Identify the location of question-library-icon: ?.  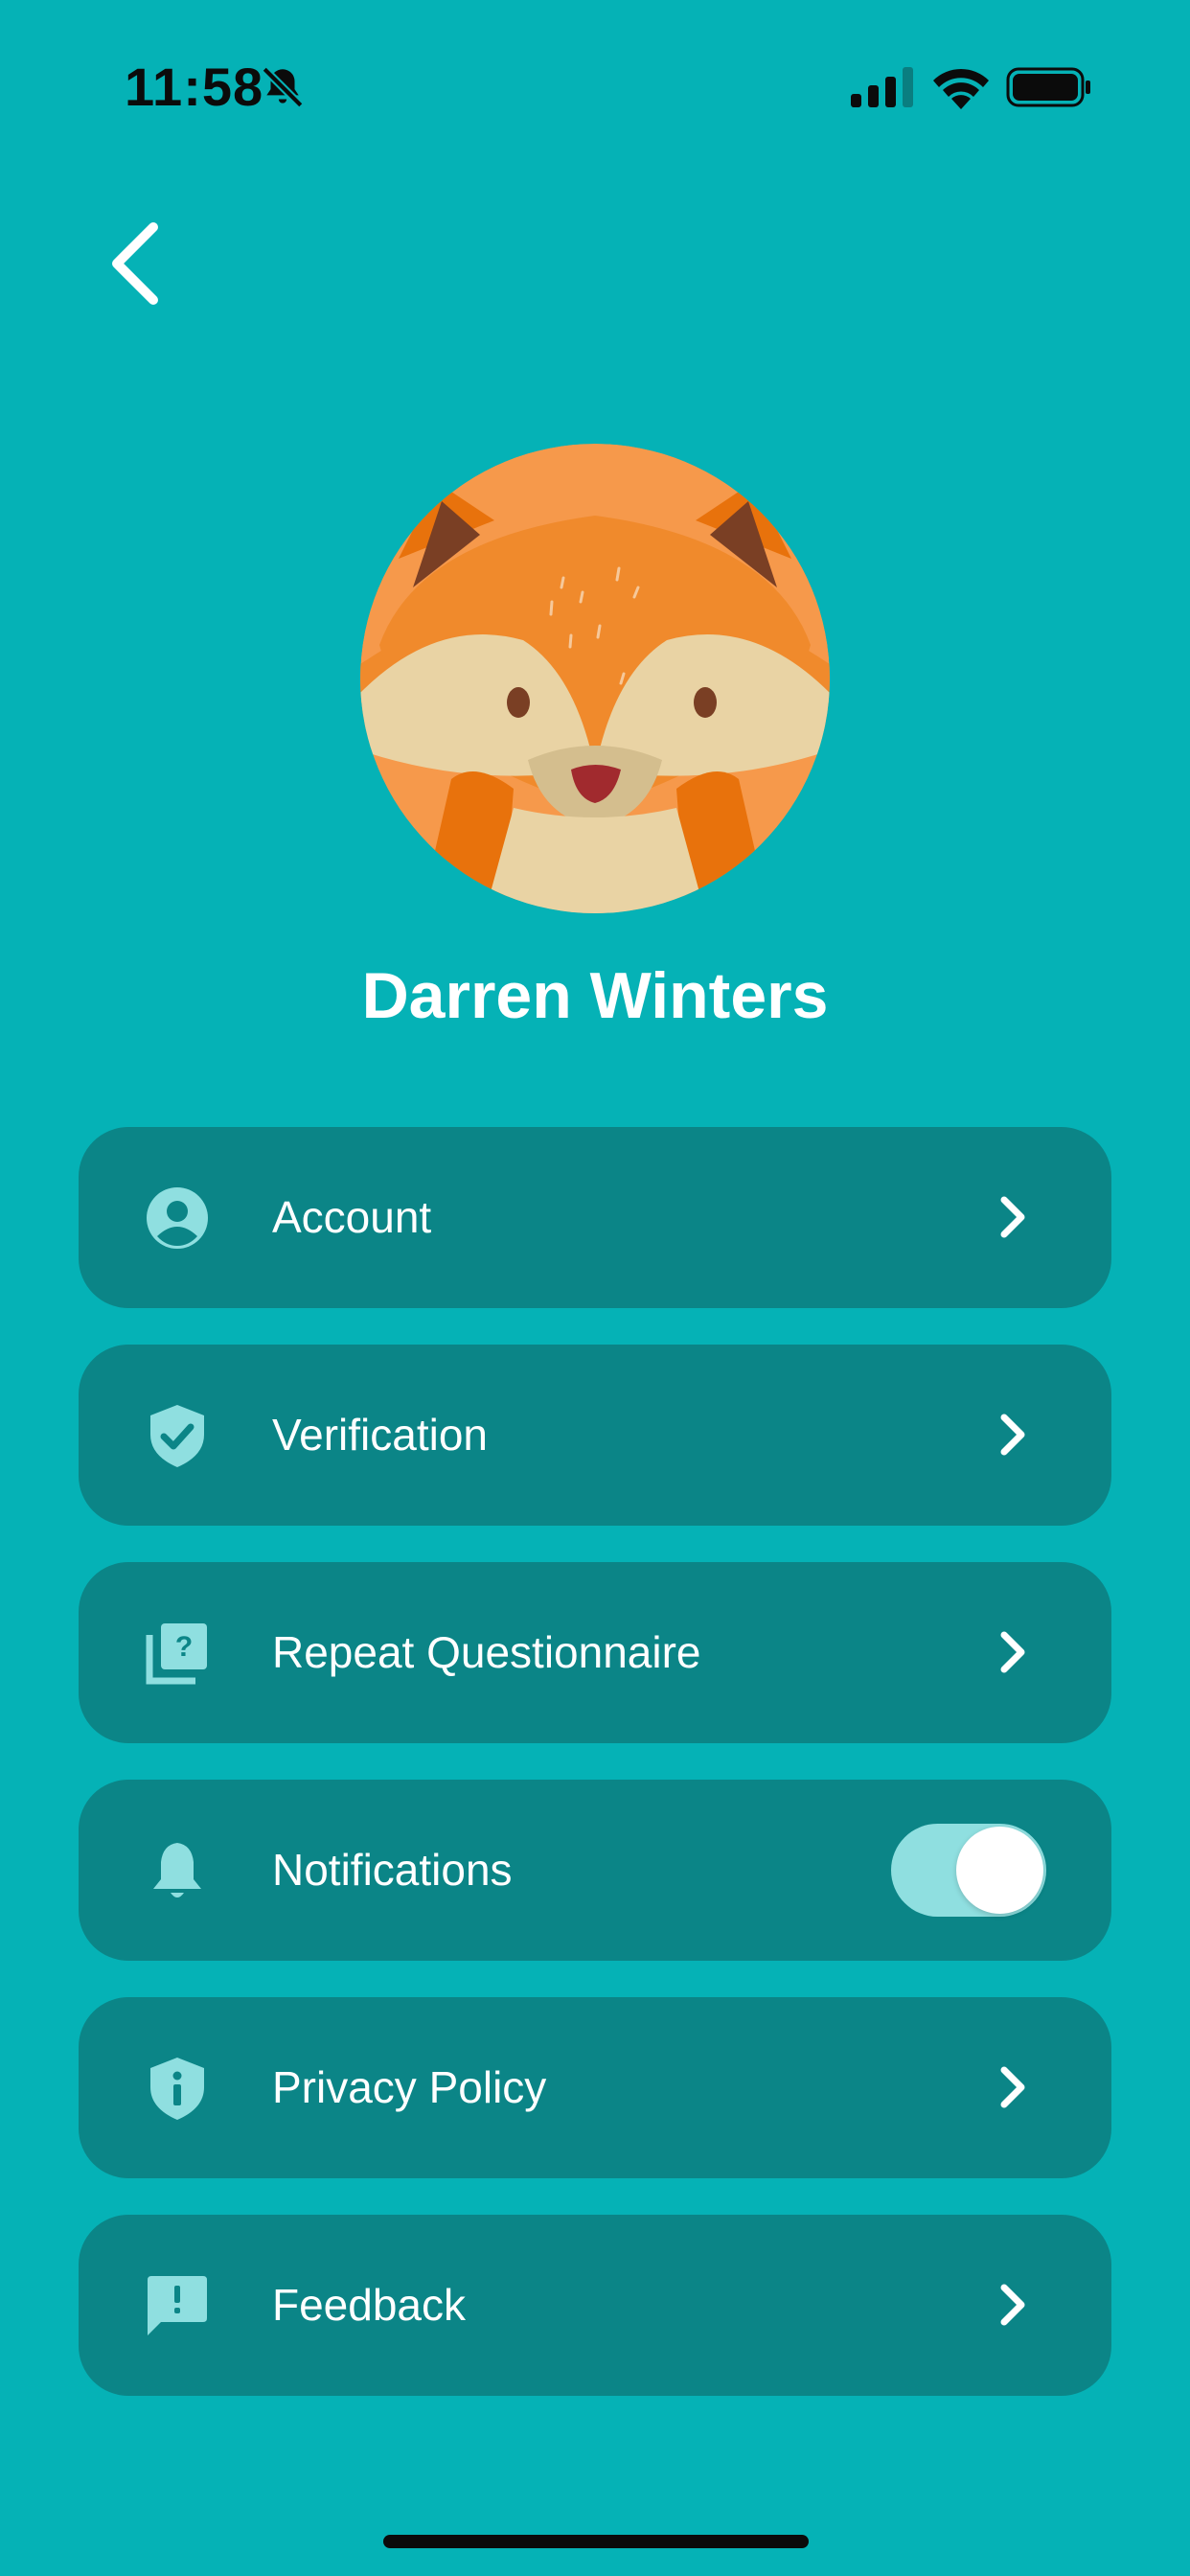
(177, 1654).